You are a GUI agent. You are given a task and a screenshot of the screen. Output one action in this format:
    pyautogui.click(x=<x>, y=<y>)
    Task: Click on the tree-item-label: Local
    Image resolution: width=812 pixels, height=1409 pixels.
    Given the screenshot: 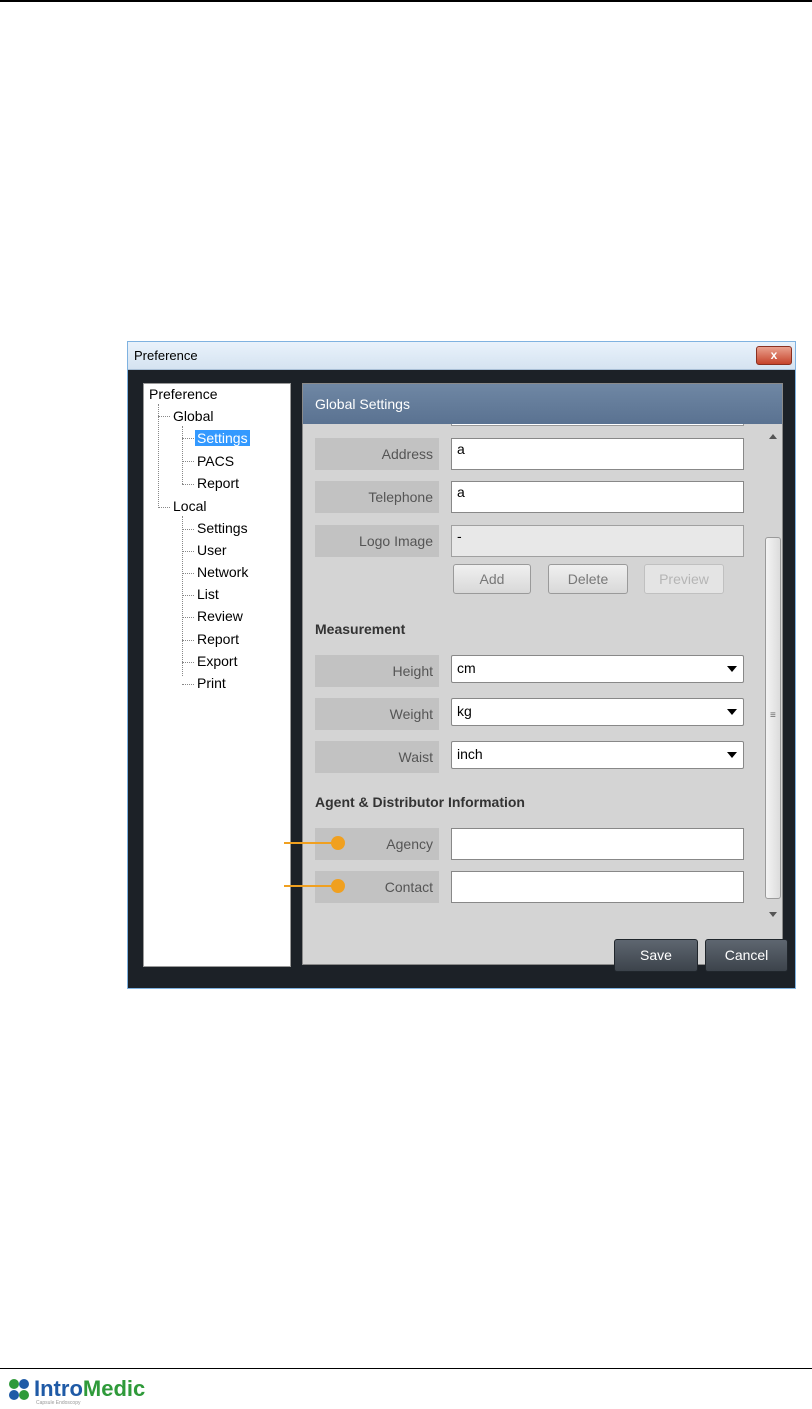 What is the action you would take?
    pyautogui.click(x=190, y=506)
    